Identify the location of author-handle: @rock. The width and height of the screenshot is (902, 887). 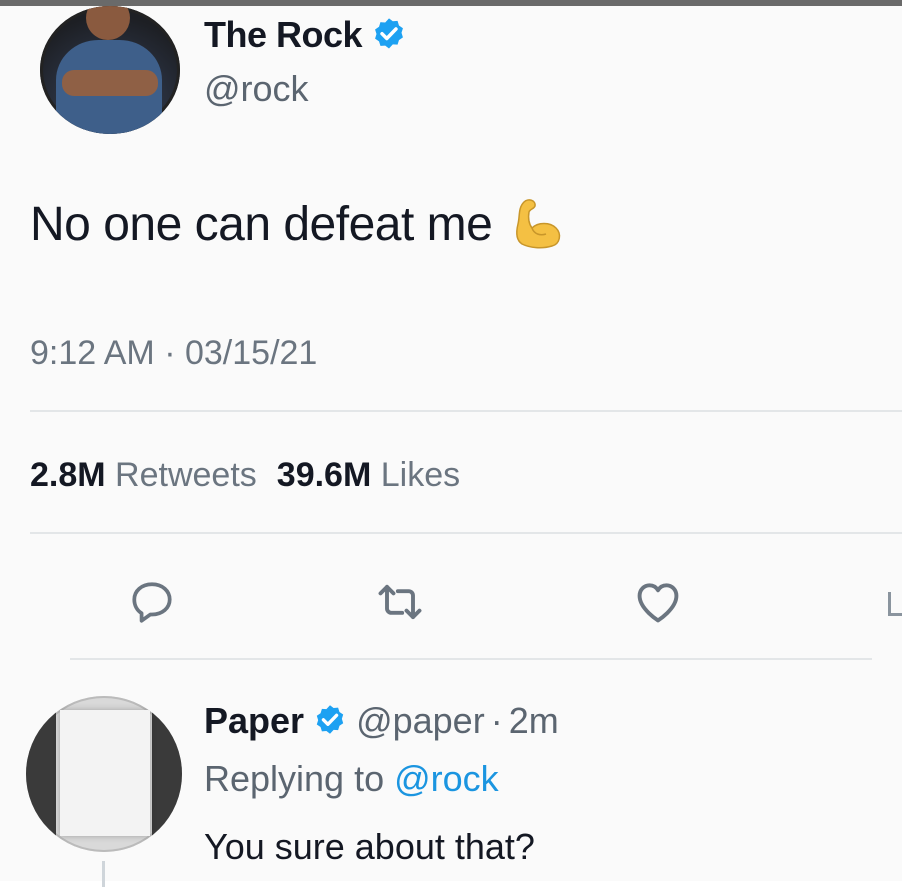
(256, 89).